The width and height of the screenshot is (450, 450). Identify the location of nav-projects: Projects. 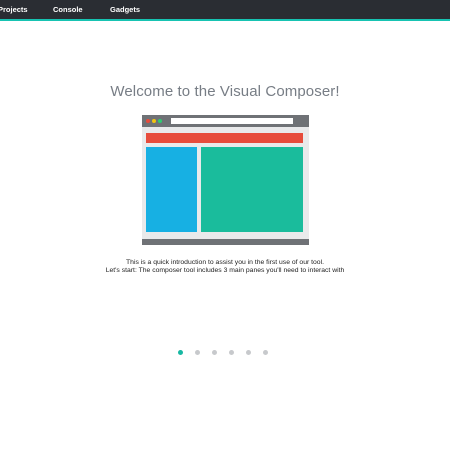
(14, 9).